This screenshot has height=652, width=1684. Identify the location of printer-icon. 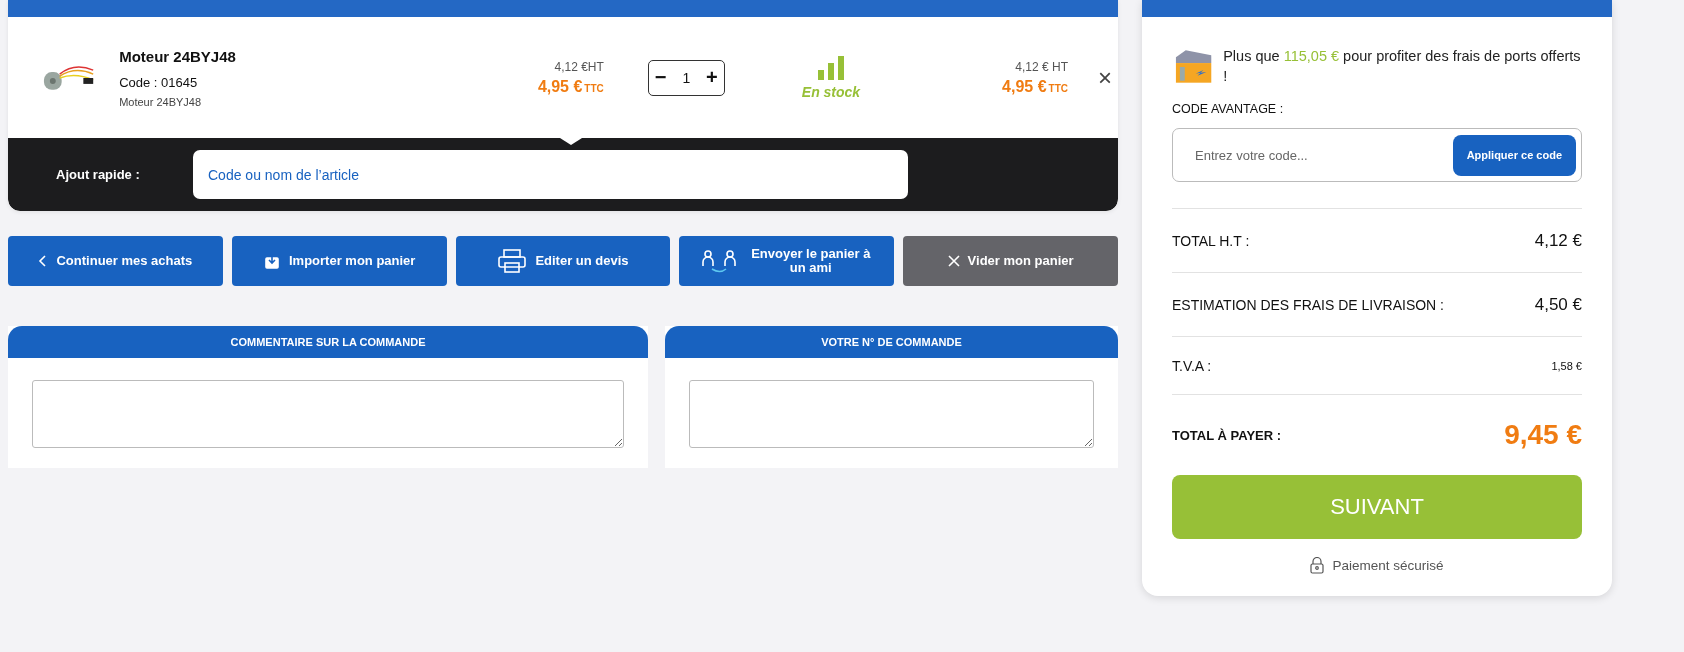
(512, 261).